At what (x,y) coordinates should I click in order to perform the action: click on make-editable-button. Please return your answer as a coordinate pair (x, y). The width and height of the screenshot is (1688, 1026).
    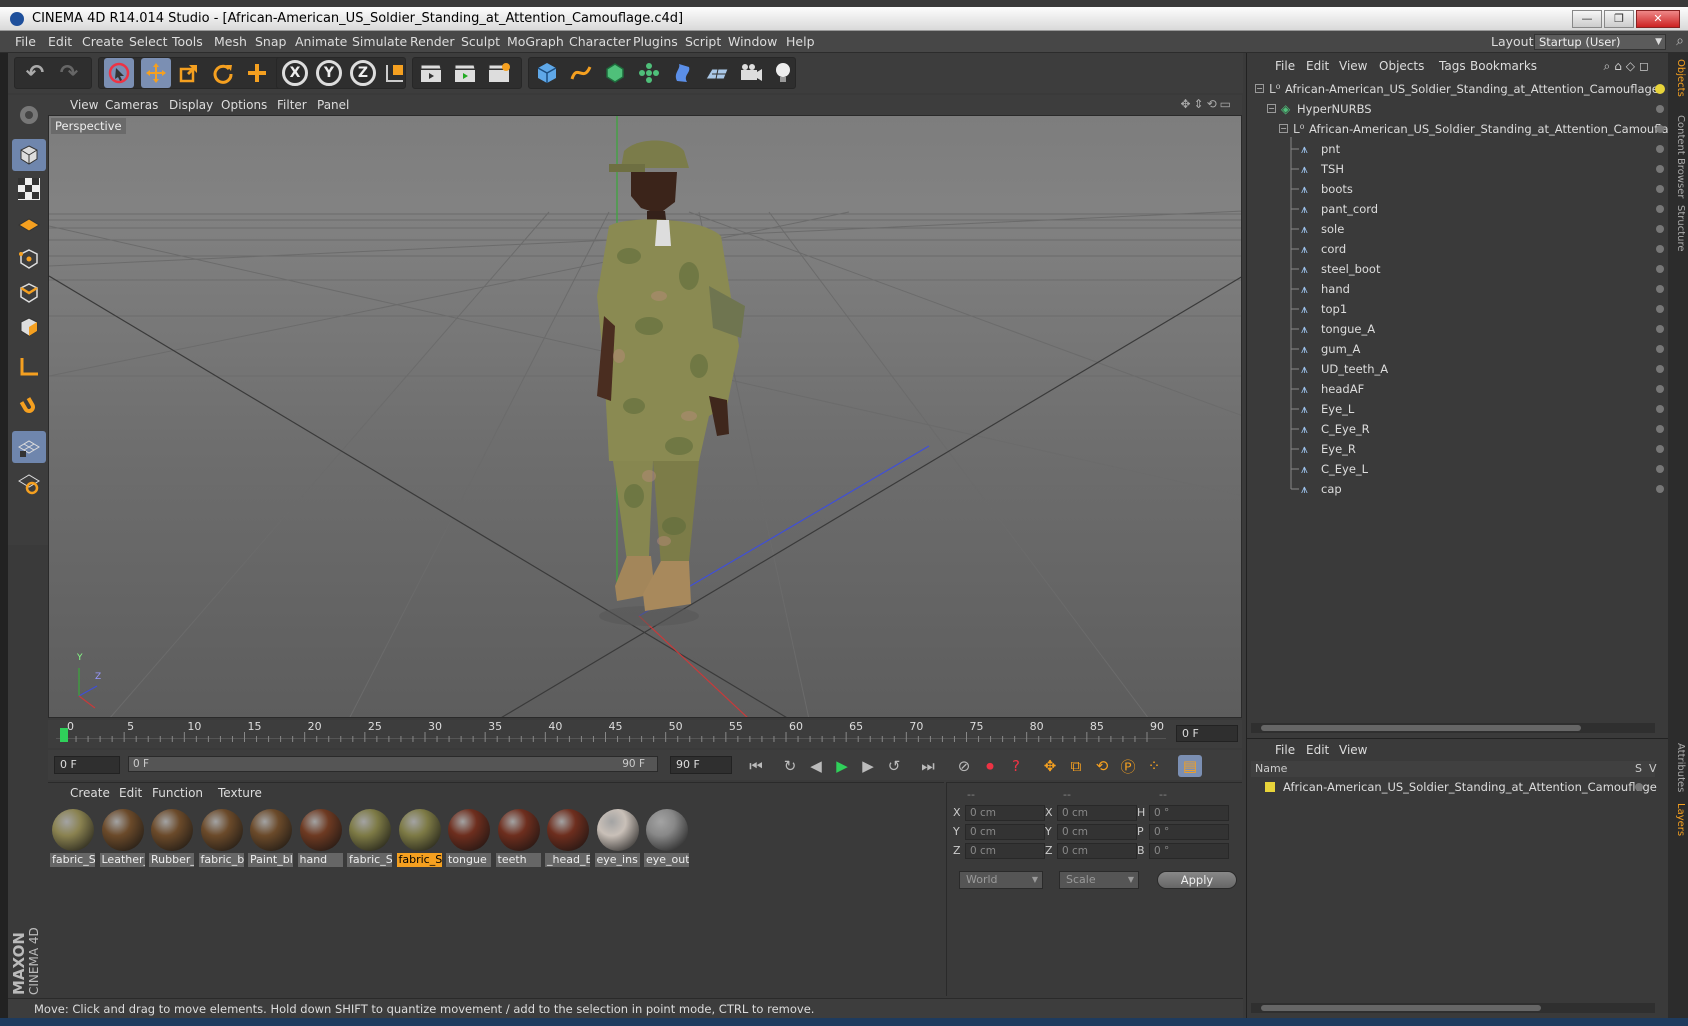
    Looking at the image, I should click on (29, 115).